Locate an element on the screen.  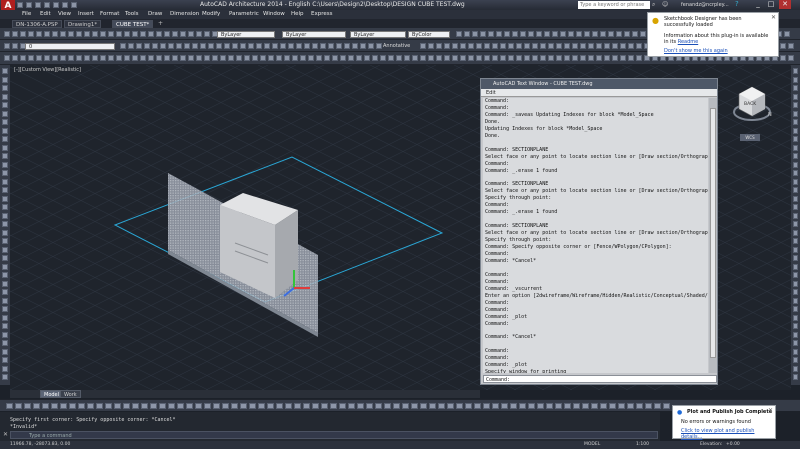
menu-format: Format is located at coordinates (109, 14).